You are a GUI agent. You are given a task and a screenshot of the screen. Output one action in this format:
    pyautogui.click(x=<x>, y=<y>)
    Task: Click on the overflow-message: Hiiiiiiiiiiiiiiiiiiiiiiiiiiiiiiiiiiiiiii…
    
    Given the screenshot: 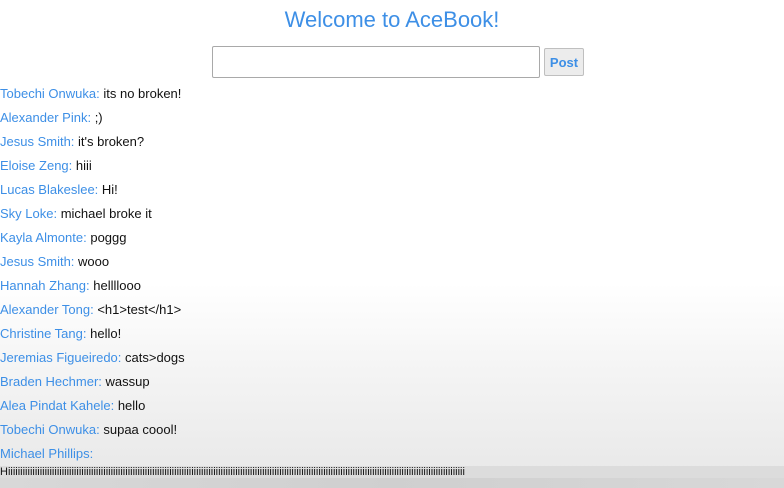 What is the action you would take?
    pyautogui.click(x=232, y=472)
    